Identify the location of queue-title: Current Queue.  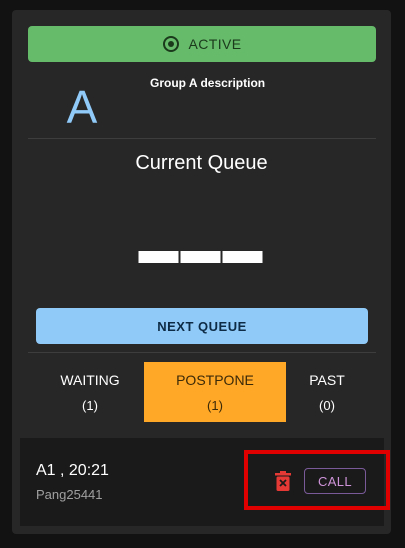
(201, 163).